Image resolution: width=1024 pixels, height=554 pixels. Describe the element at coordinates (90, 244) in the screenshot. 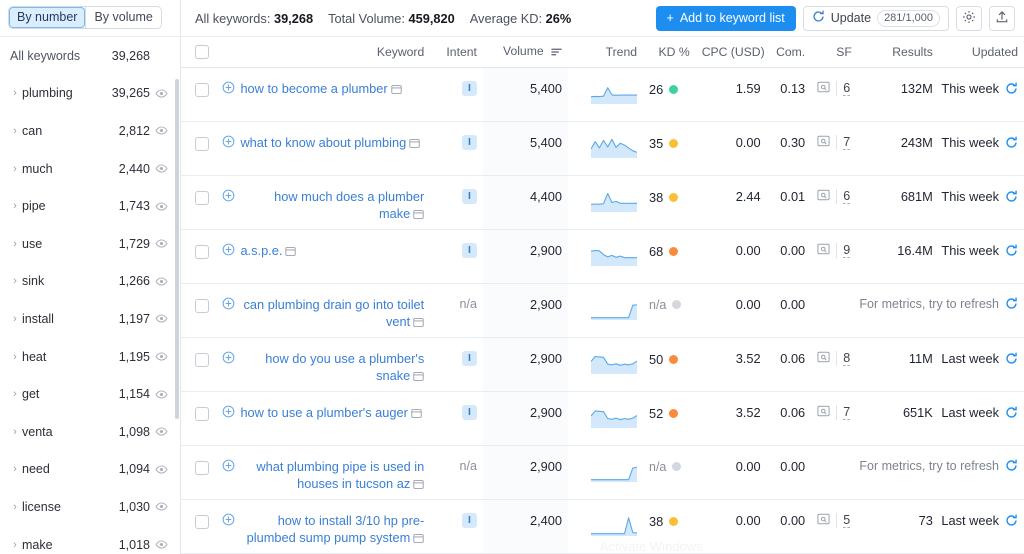

I see `sidebar-item: › use 1,729` at that location.